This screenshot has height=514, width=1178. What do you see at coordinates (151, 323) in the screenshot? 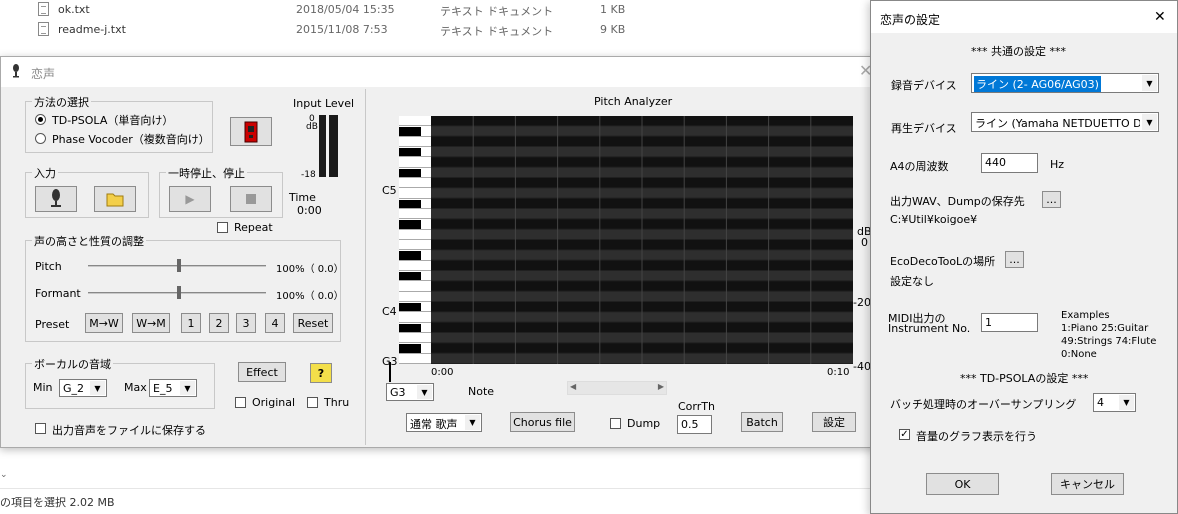
I see `preset-w-to-m-button: W→M` at bounding box center [151, 323].